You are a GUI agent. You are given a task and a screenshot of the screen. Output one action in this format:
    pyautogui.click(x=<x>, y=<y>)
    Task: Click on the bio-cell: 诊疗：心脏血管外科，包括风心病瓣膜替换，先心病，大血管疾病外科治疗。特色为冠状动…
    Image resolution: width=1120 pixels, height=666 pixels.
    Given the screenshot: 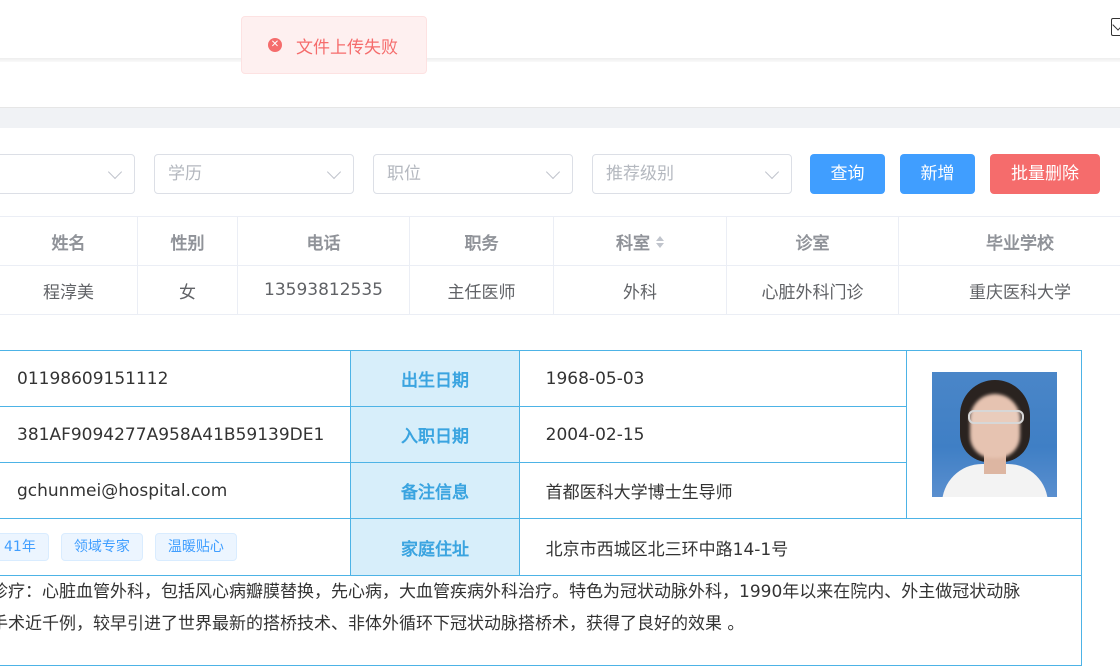 What is the action you would take?
    pyautogui.click(x=541, y=620)
    